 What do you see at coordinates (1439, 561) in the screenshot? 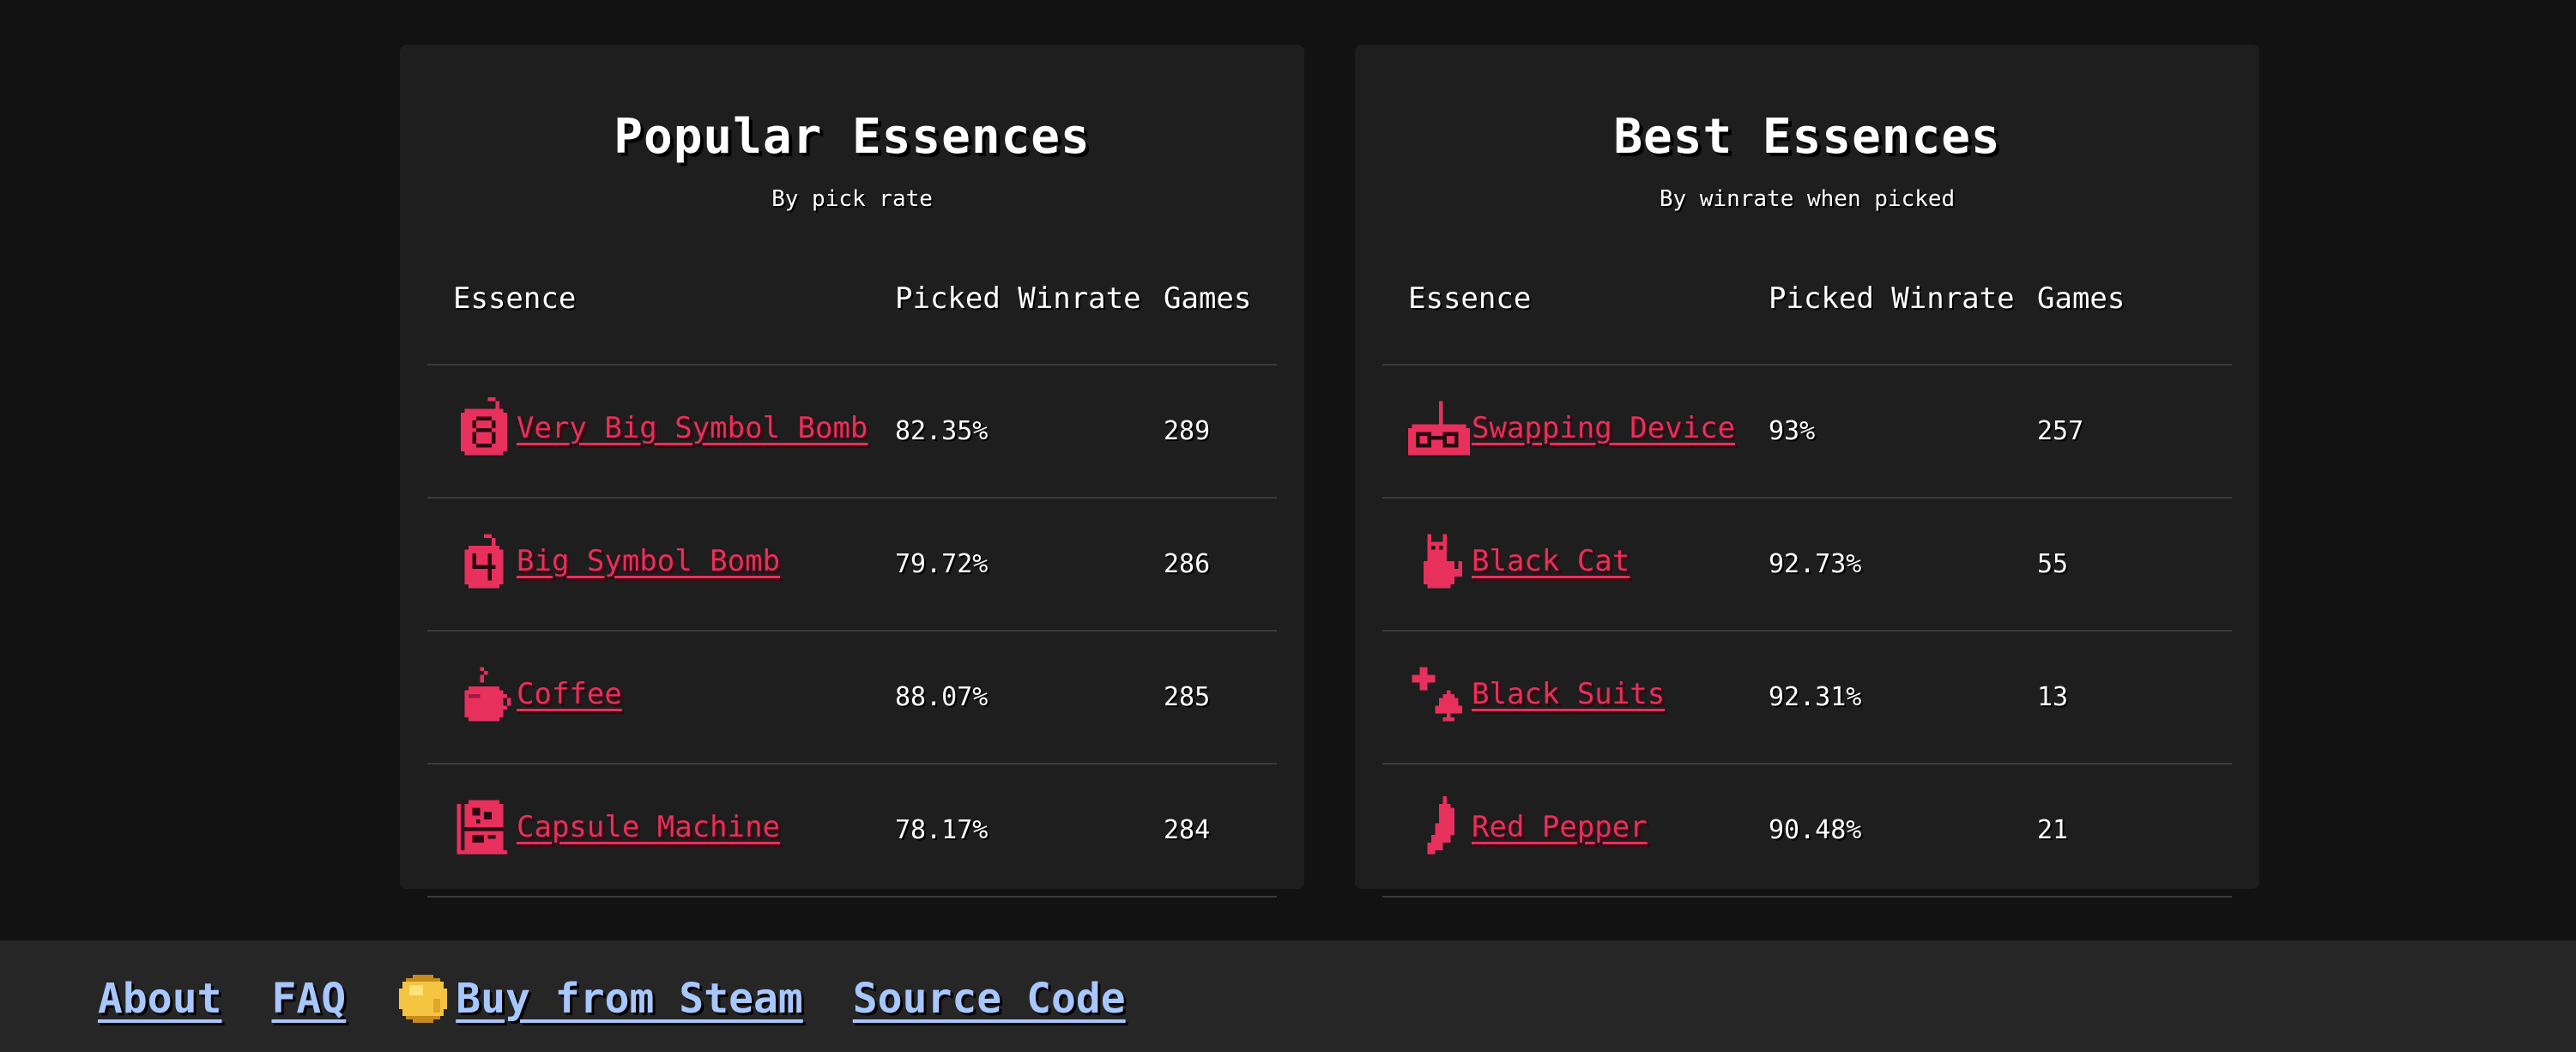
I see `black-cat-icon` at bounding box center [1439, 561].